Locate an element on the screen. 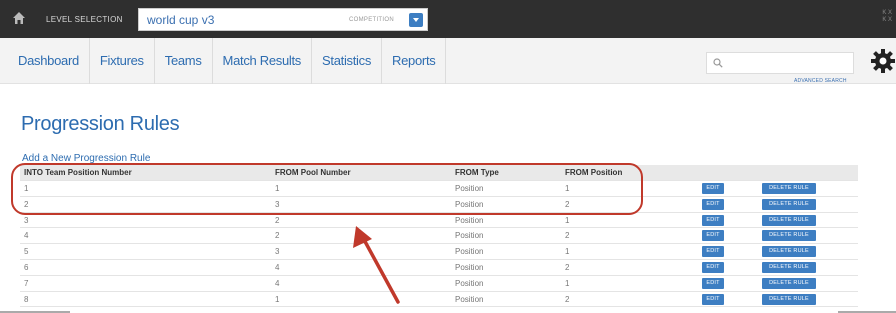 This screenshot has height=313, width=896. competition-select: world cup v3 COMPETITION is located at coordinates (283, 19).